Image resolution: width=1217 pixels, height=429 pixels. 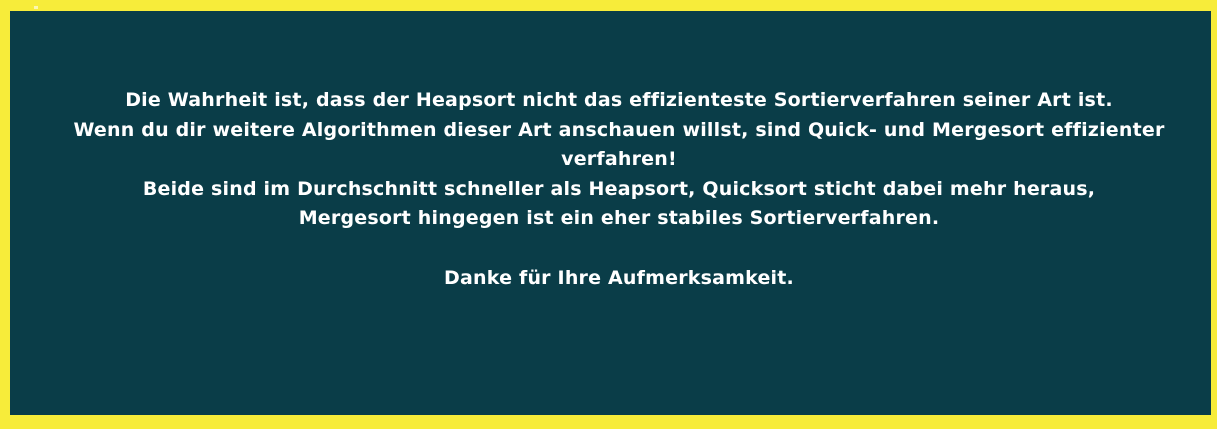 What do you see at coordinates (36, 7) in the screenshot?
I see `corner-mark` at bounding box center [36, 7].